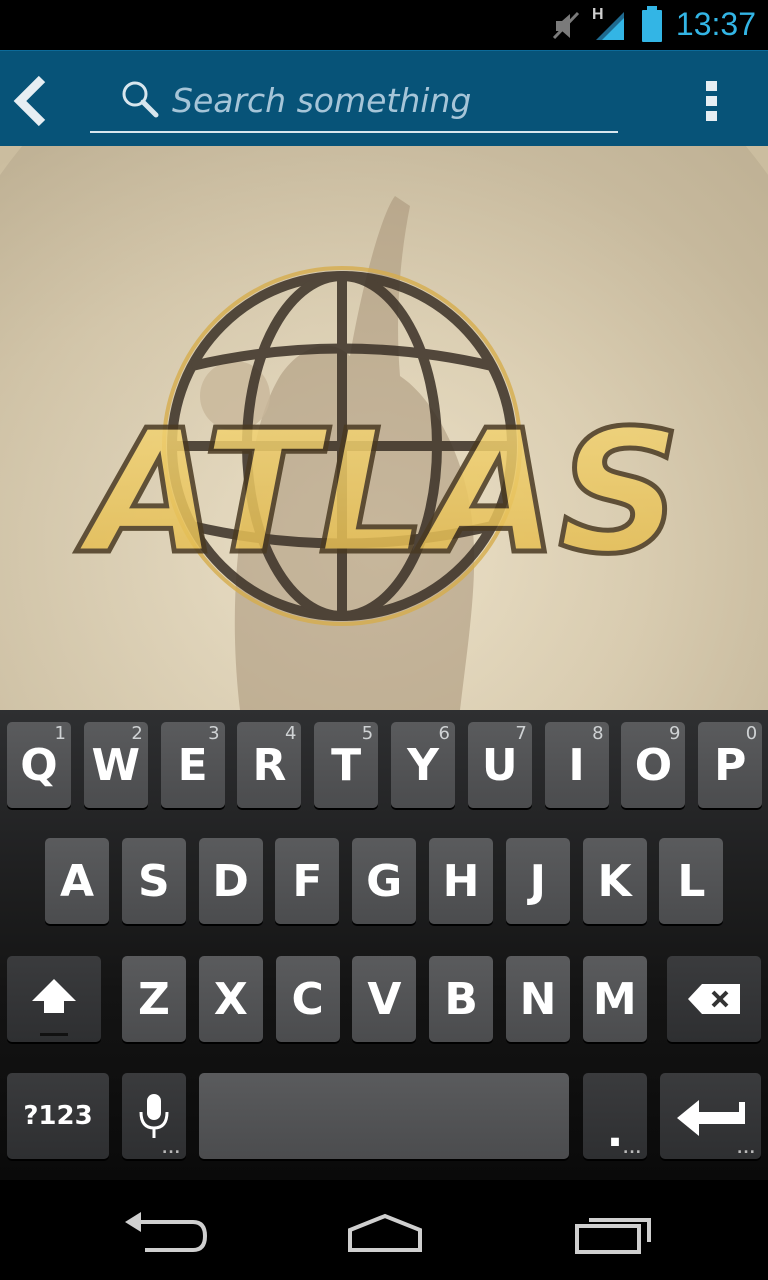 This screenshot has height=1280, width=768. Describe the element at coordinates (54, 996) in the screenshot. I see `shift-icon` at that location.